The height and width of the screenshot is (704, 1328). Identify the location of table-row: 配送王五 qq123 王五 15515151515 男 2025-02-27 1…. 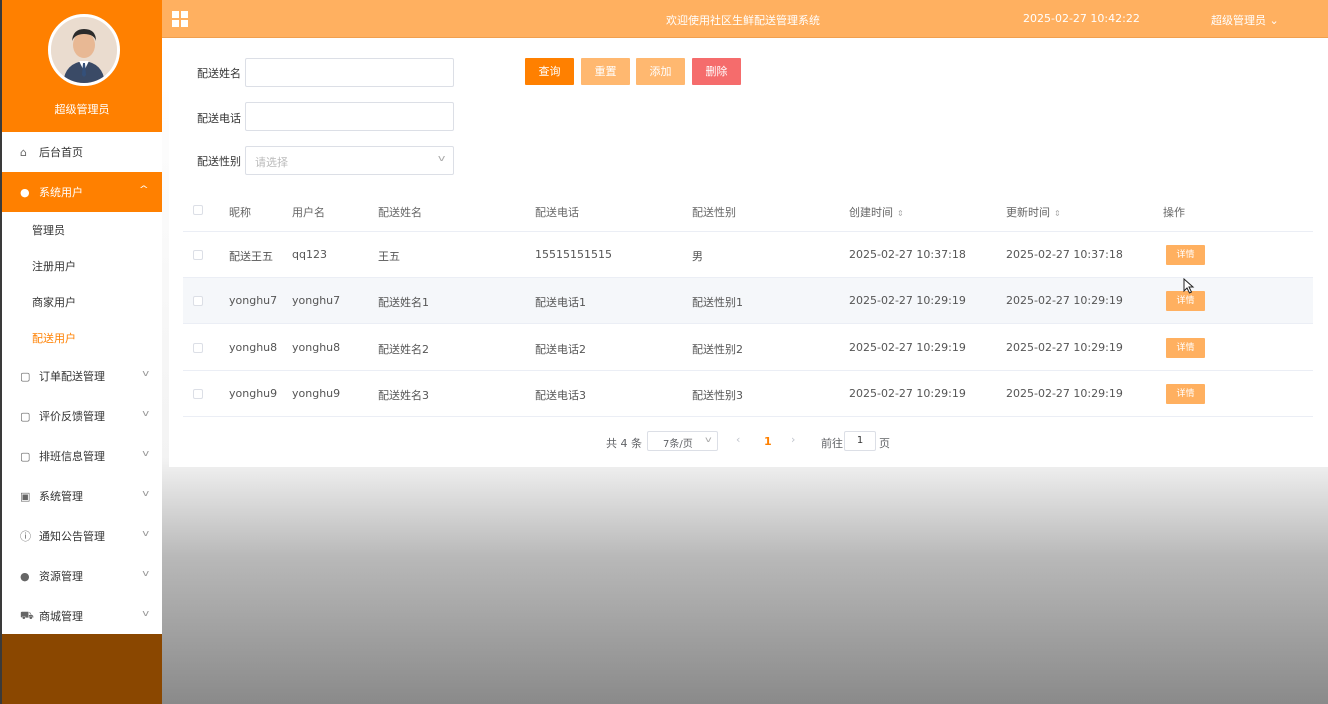
(748, 255).